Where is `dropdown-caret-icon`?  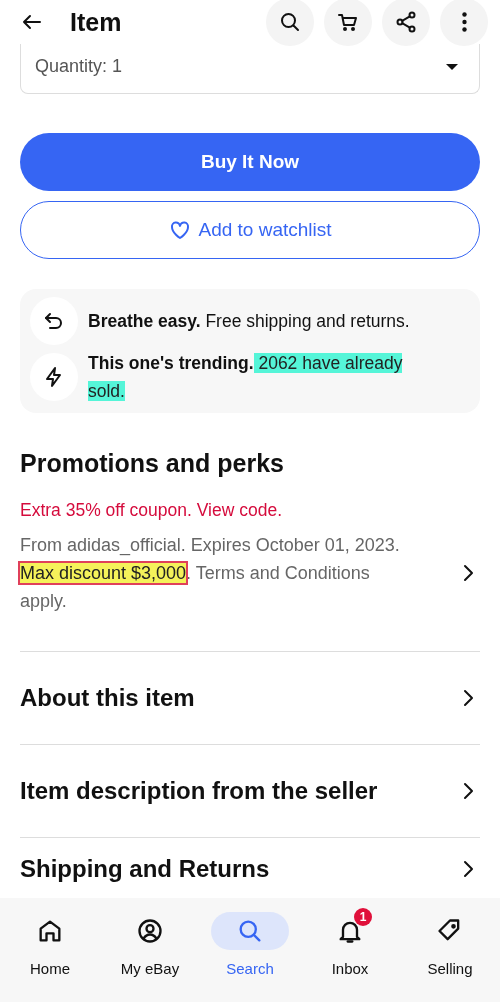 dropdown-caret-icon is located at coordinates (452, 66).